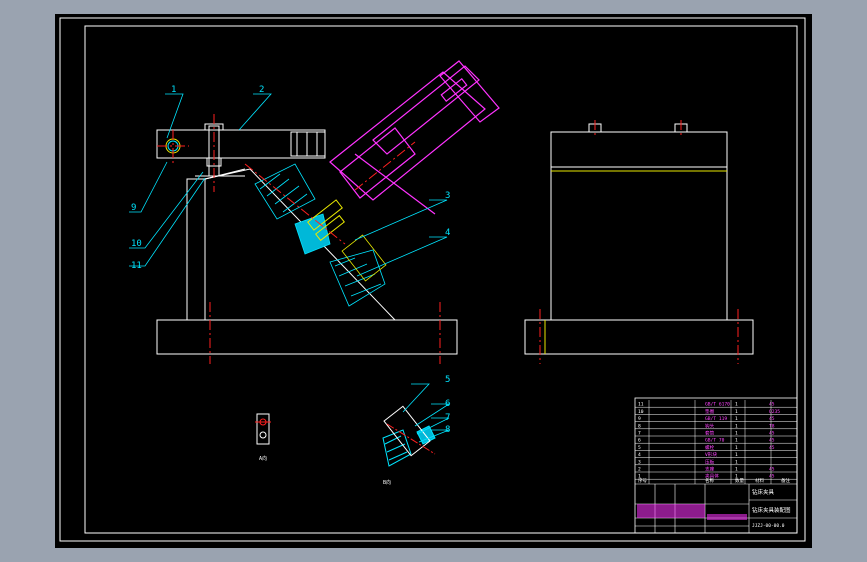 Image resolution: width=867 pixels, height=562 pixels. I want to click on view-b, so click(409, 436).